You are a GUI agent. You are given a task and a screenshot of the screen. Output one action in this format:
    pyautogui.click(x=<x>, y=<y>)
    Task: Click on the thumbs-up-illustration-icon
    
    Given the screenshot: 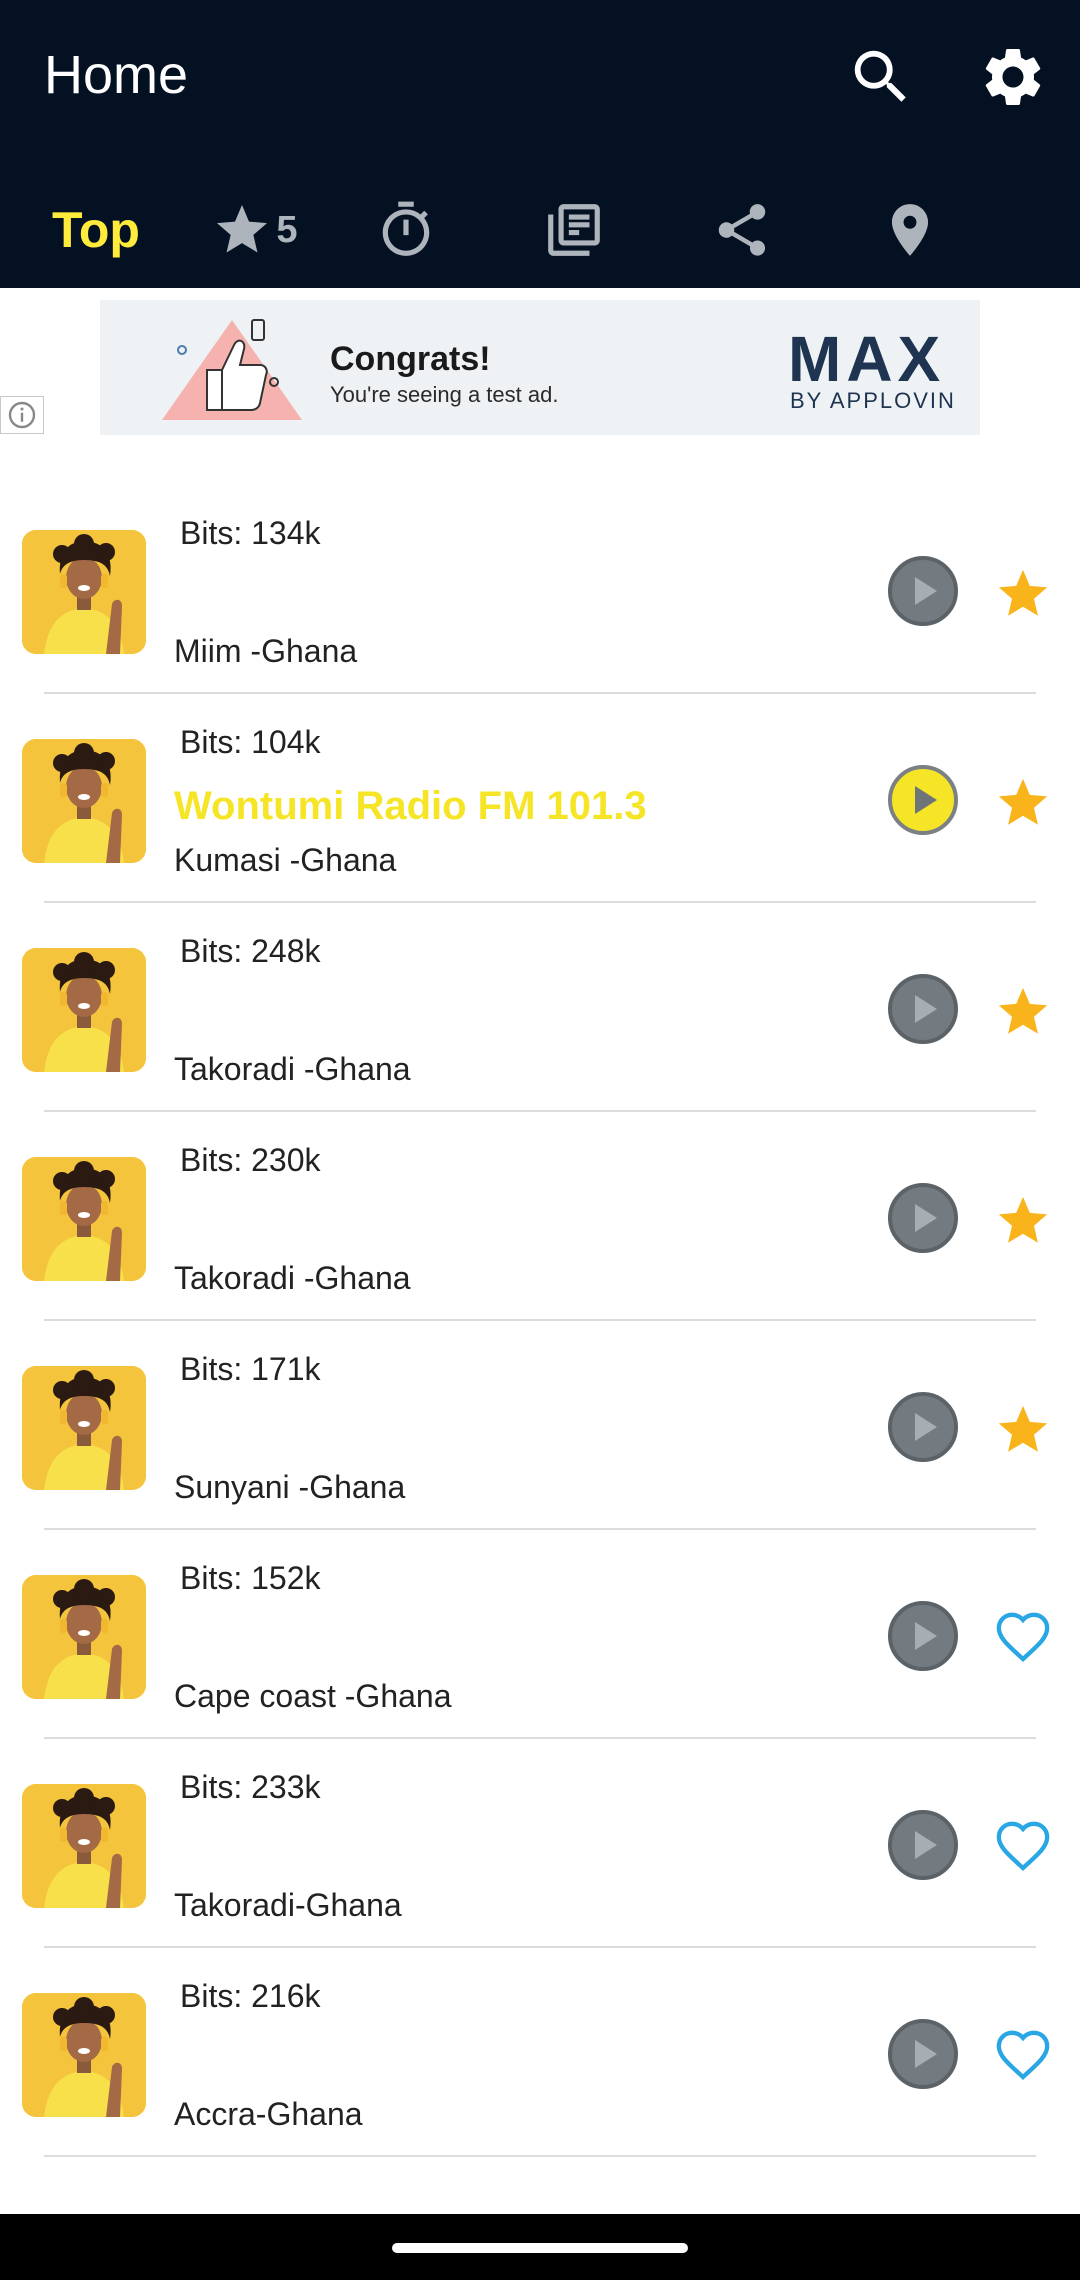 What is the action you would take?
    pyautogui.click(x=232, y=369)
    